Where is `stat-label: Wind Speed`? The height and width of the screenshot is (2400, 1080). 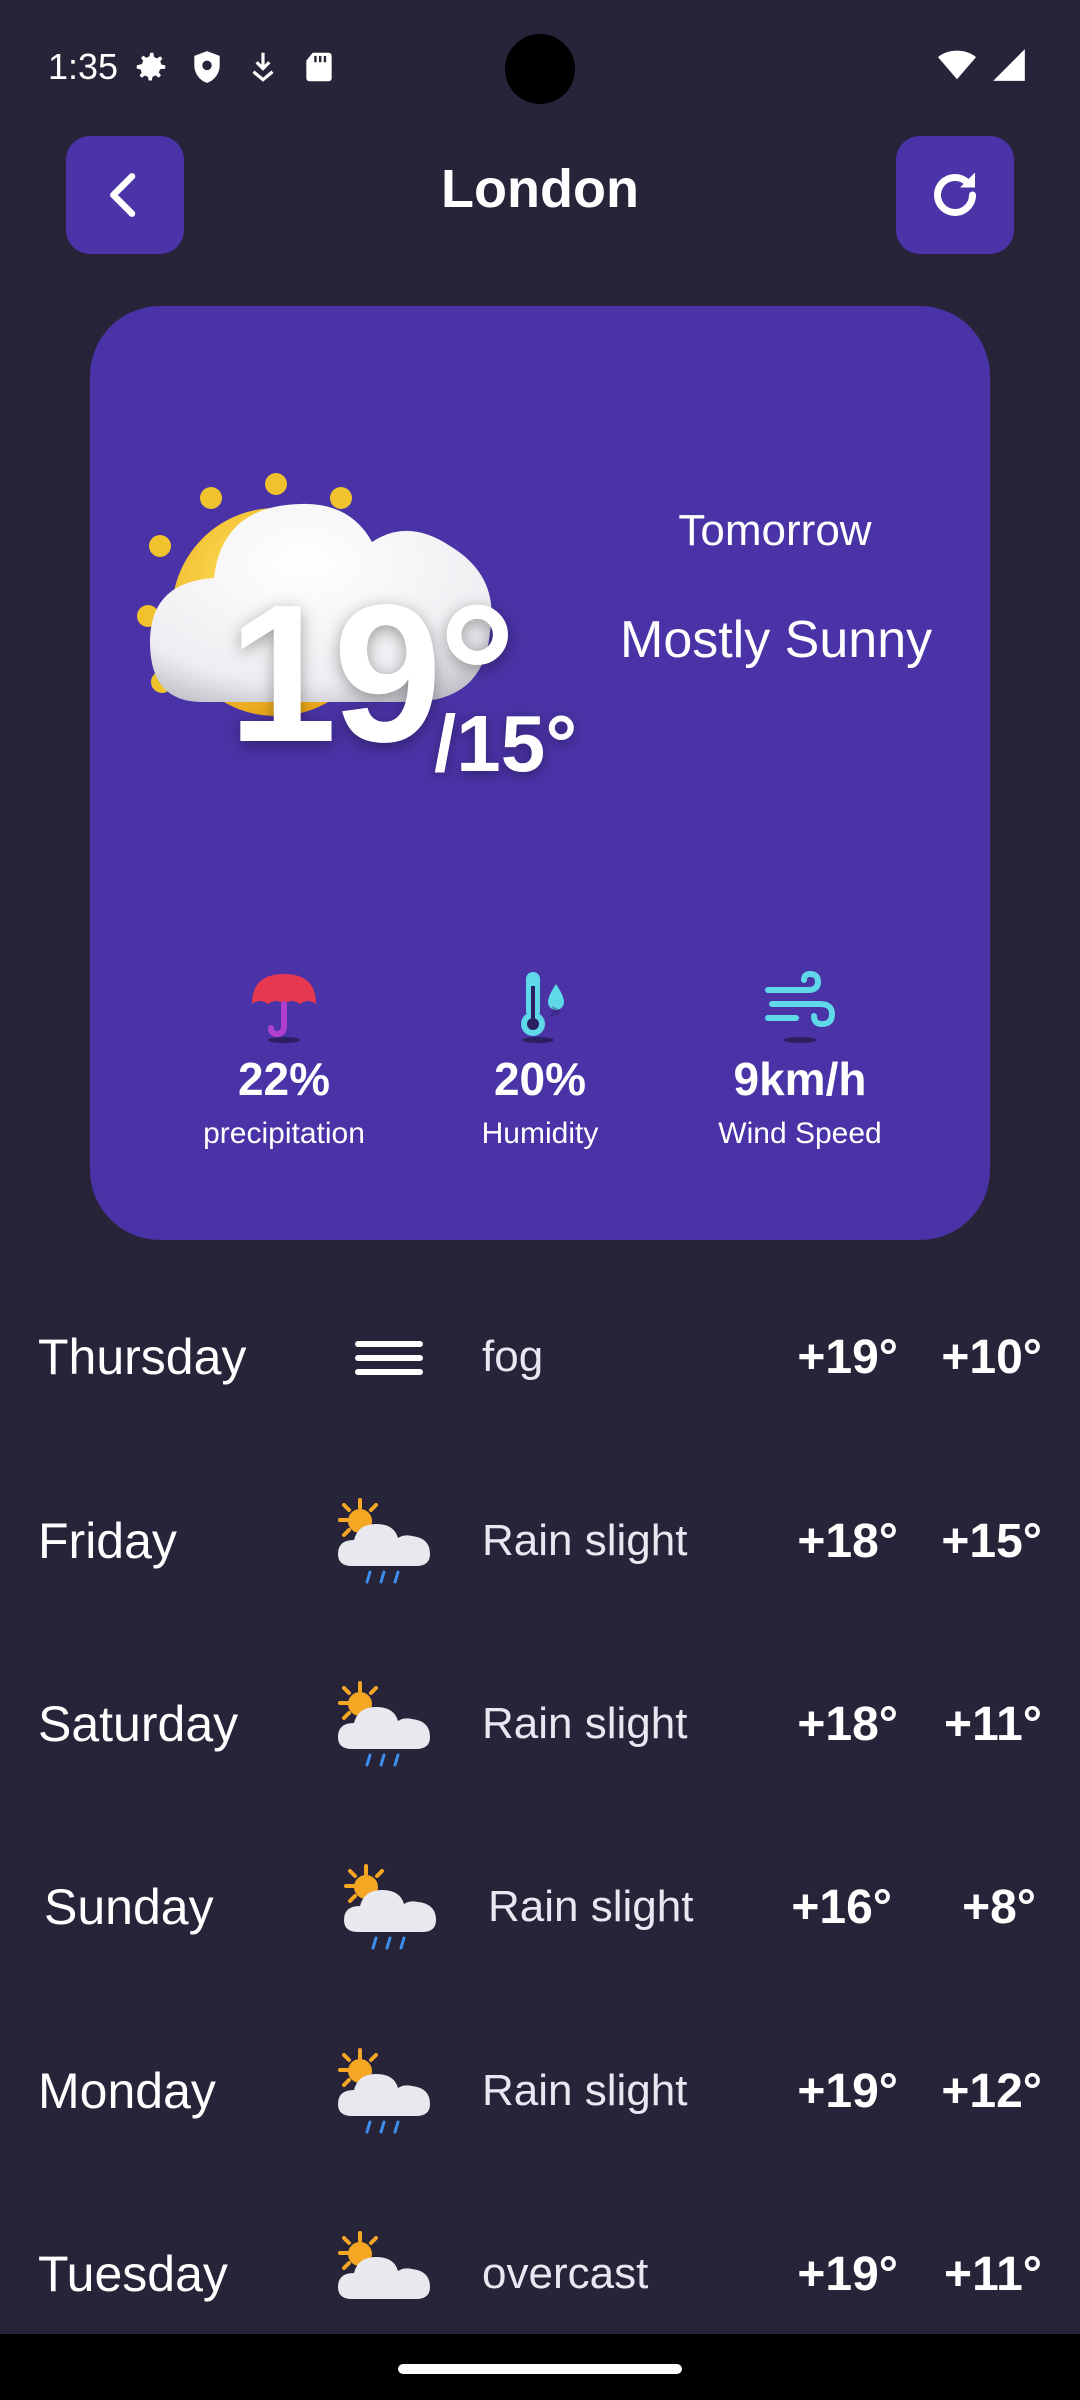
stat-label: Wind Speed is located at coordinates (800, 1133).